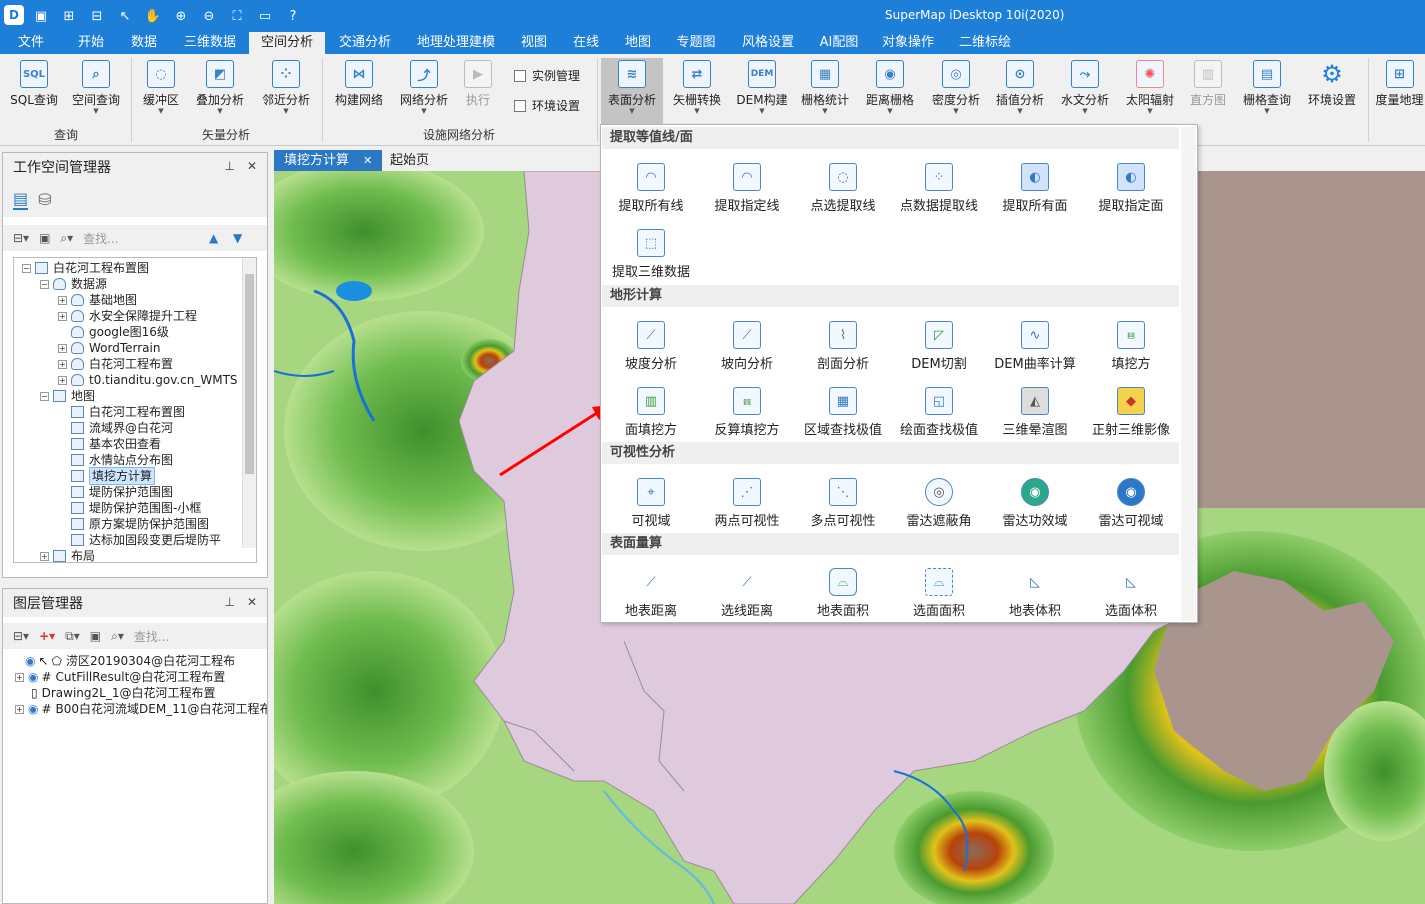  I want to click on tree-item-map: 原方案堤防保护范围图, so click(140, 524).